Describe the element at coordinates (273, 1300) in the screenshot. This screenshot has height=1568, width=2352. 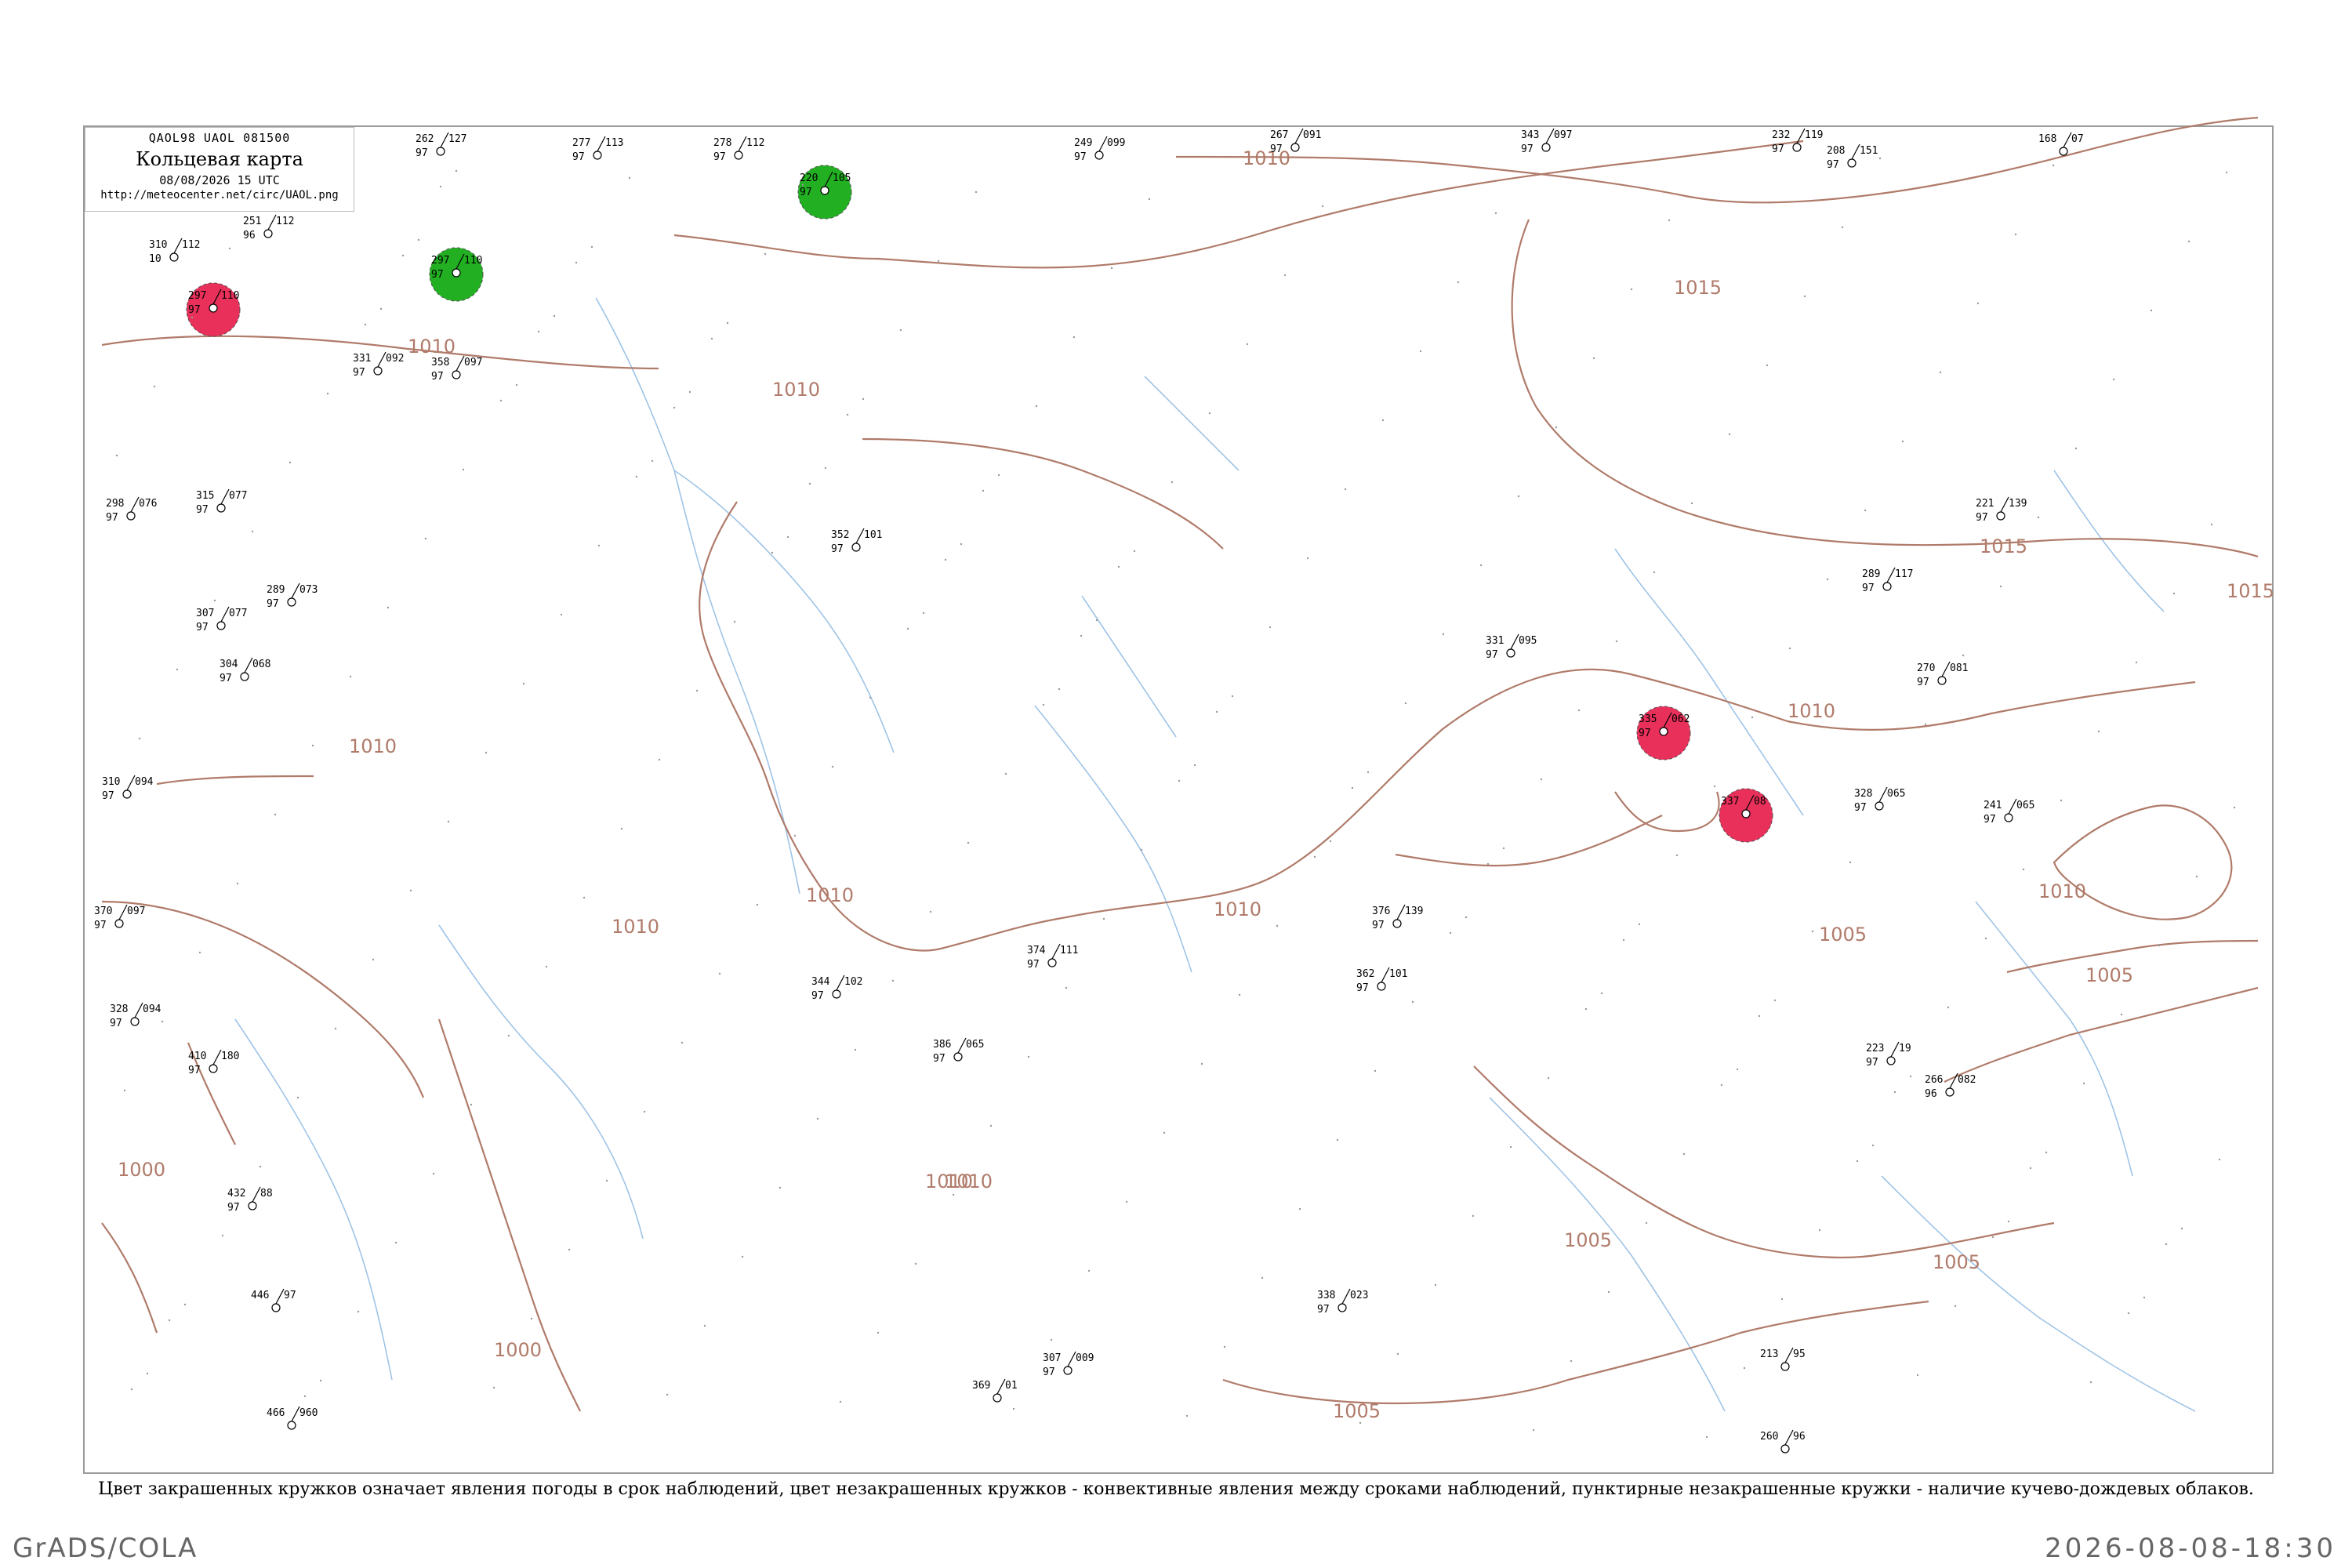
I see `station-marker: 446 97` at that location.